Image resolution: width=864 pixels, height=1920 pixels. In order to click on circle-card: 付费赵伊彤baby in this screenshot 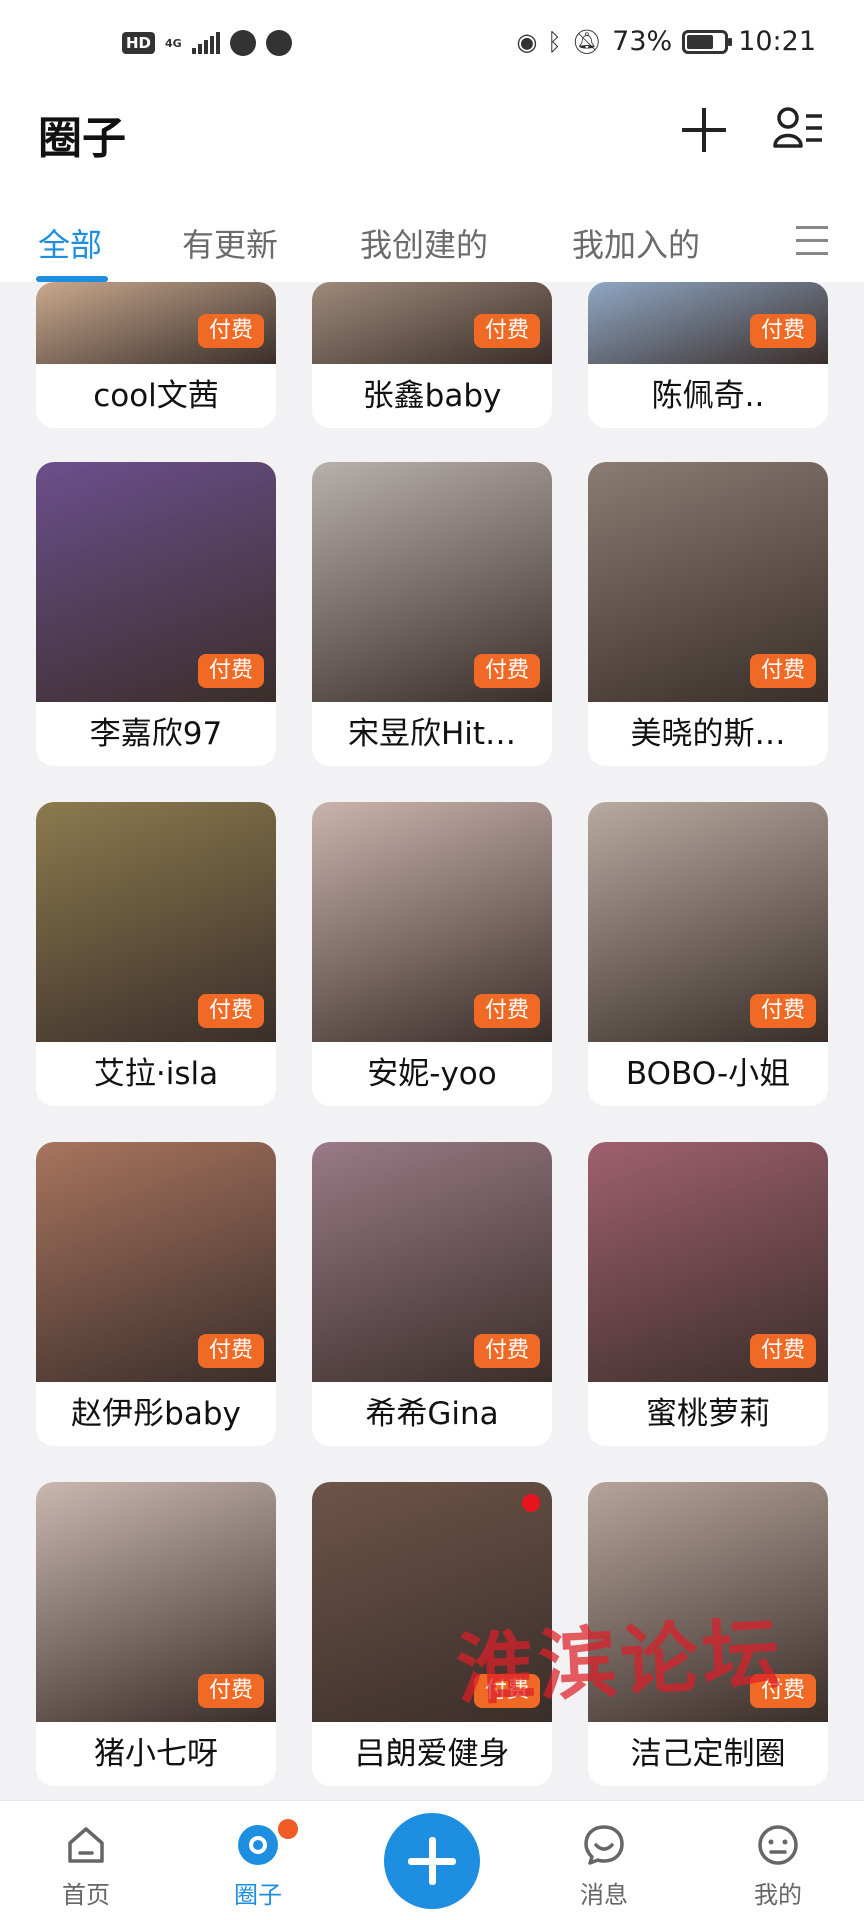, I will do `click(156, 1294)`.